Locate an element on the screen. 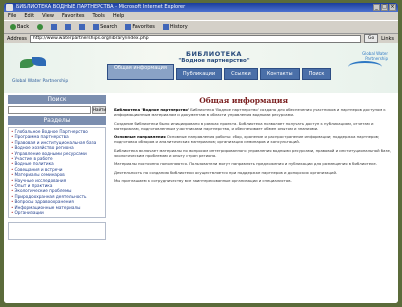  home-button is located at coordinates (82, 27).